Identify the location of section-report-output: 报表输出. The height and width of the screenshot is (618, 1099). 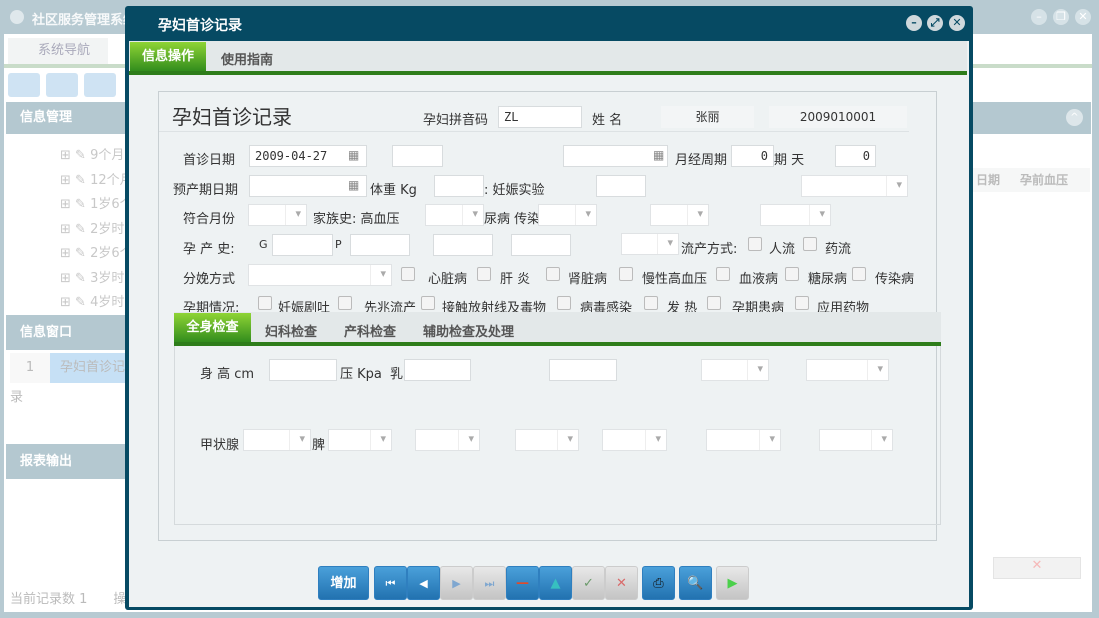
(66, 461).